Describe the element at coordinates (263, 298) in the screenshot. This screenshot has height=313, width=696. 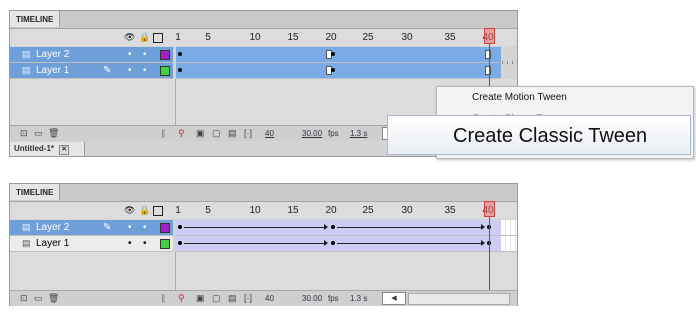
I see `timeline-status-bar: ⊡ ▭ 🗑 ∥ ⚲ ▣ ▢ ▤ [·] 40 30.00 fps 1.3 s ◀` at that location.